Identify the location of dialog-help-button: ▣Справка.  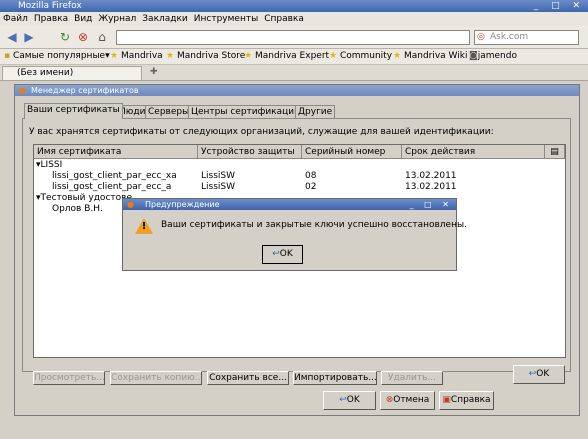
(466, 400).